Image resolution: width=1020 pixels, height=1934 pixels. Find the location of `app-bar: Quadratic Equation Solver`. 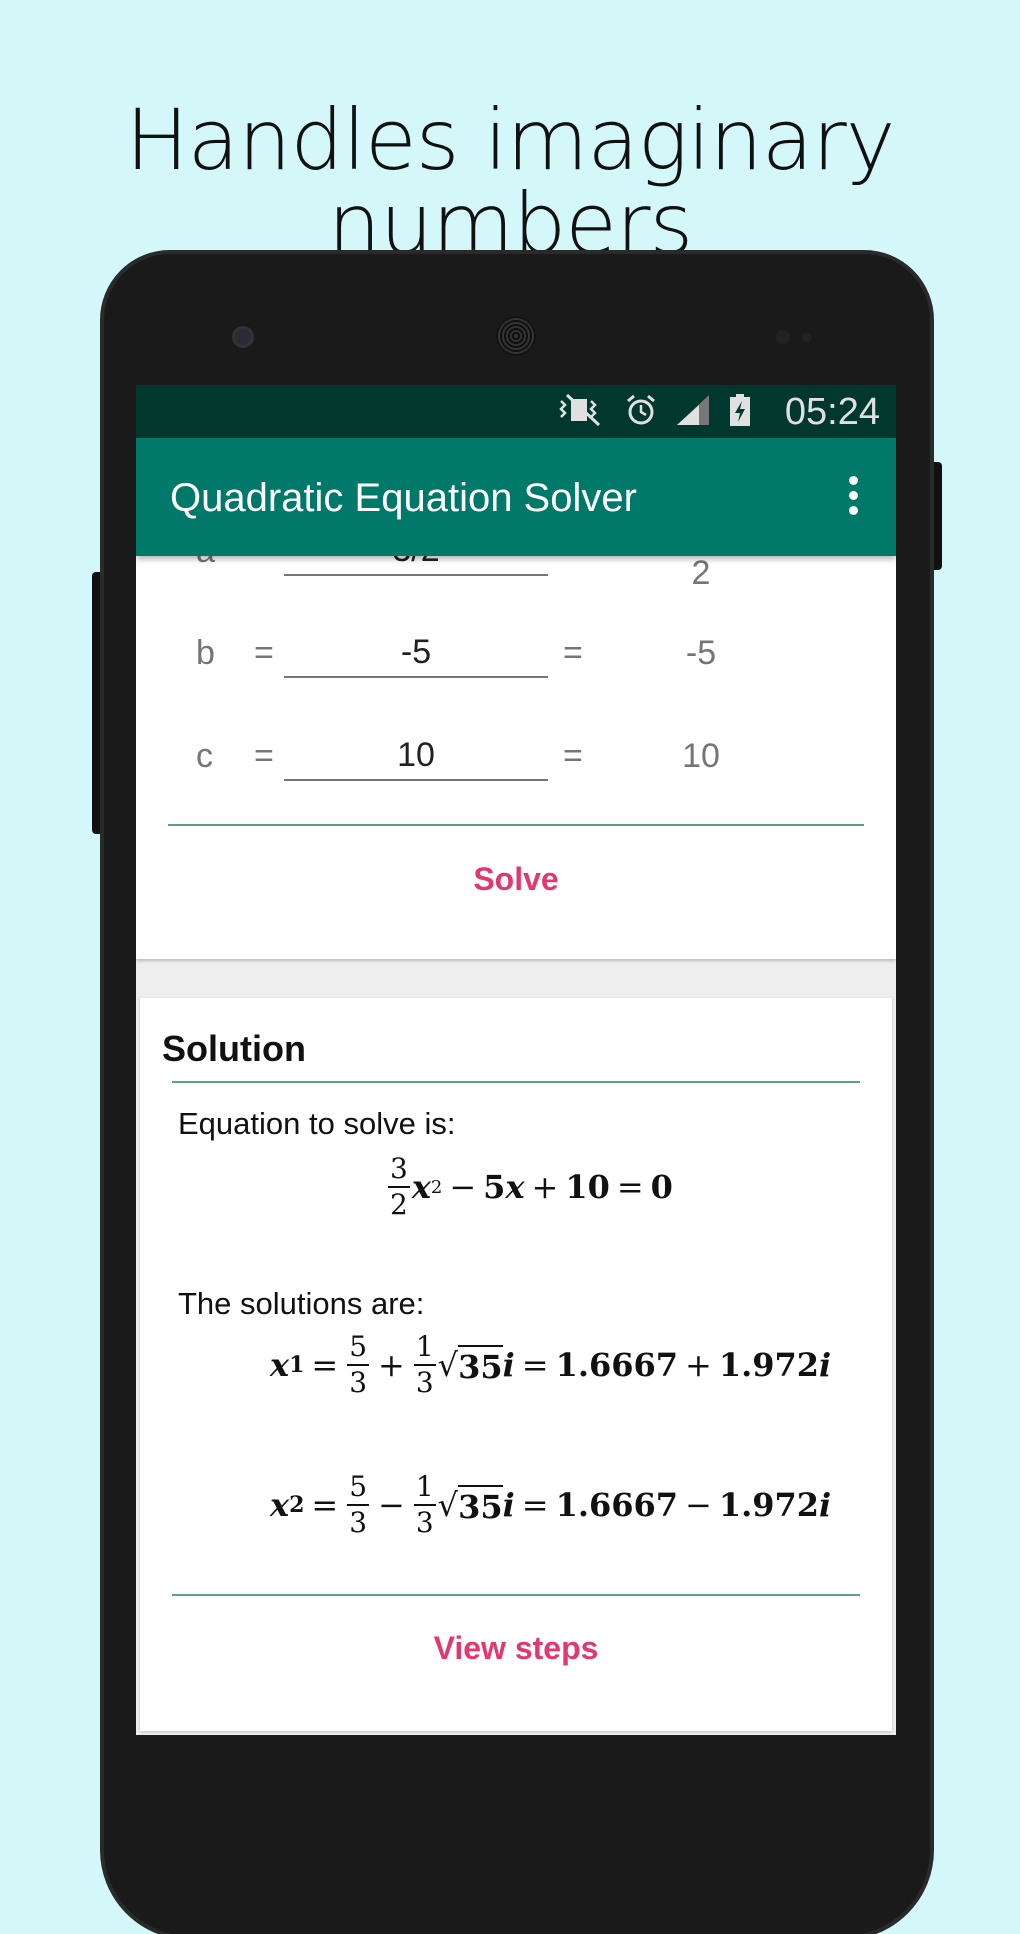

app-bar: Quadratic Equation Solver is located at coordinates (516, 497).